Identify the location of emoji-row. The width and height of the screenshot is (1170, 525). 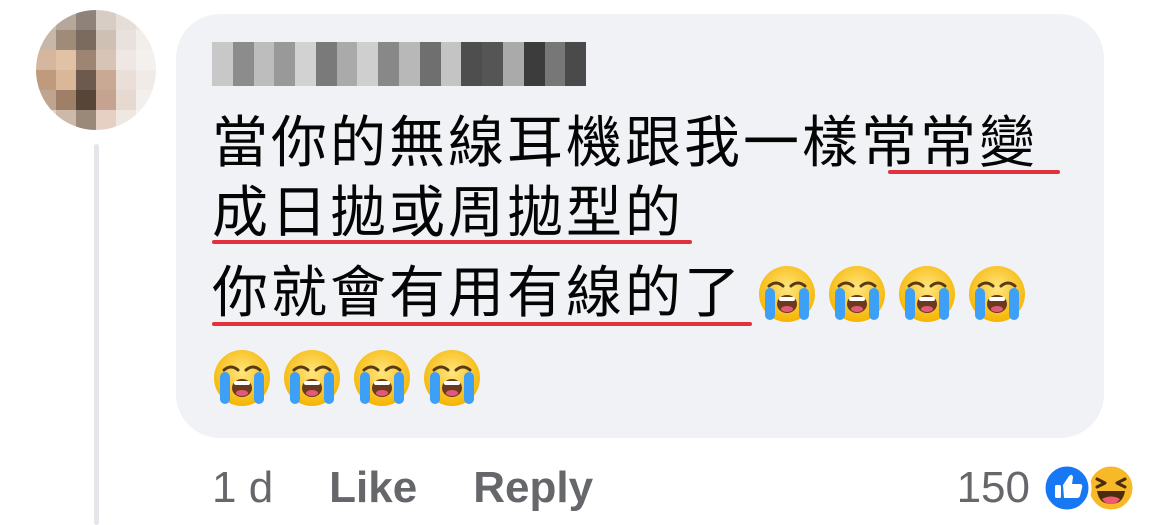
(352, 378).